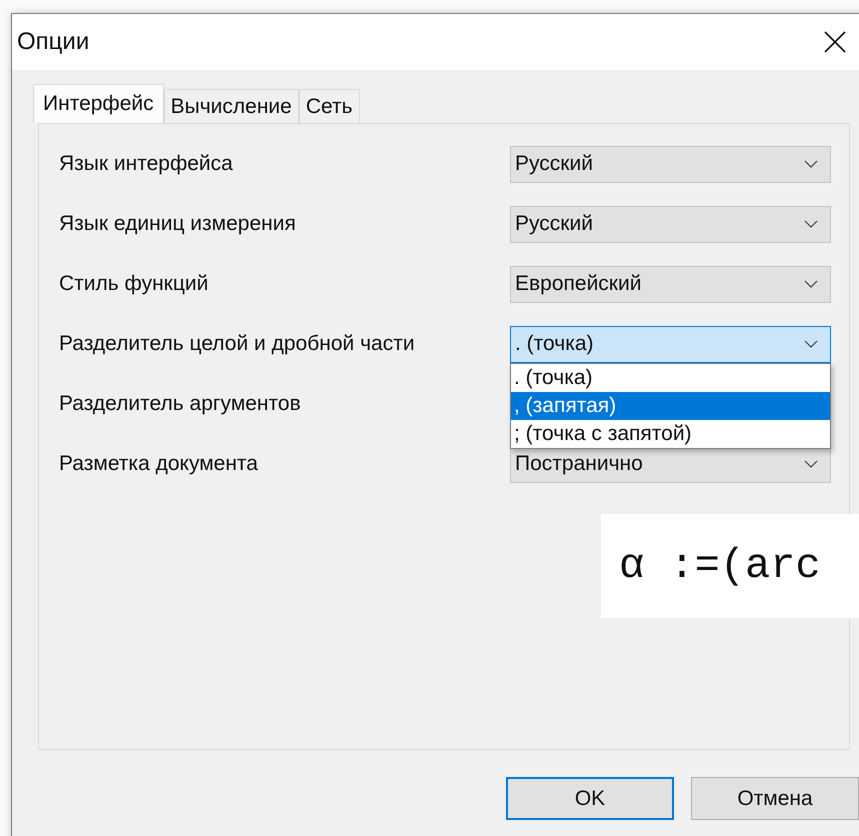 This screenshot has height=836, width=859. What do you see at coordinates (775, 798) in the screenshot?
I see `dialog-button: Отмена` at bounding box center [775, 798].